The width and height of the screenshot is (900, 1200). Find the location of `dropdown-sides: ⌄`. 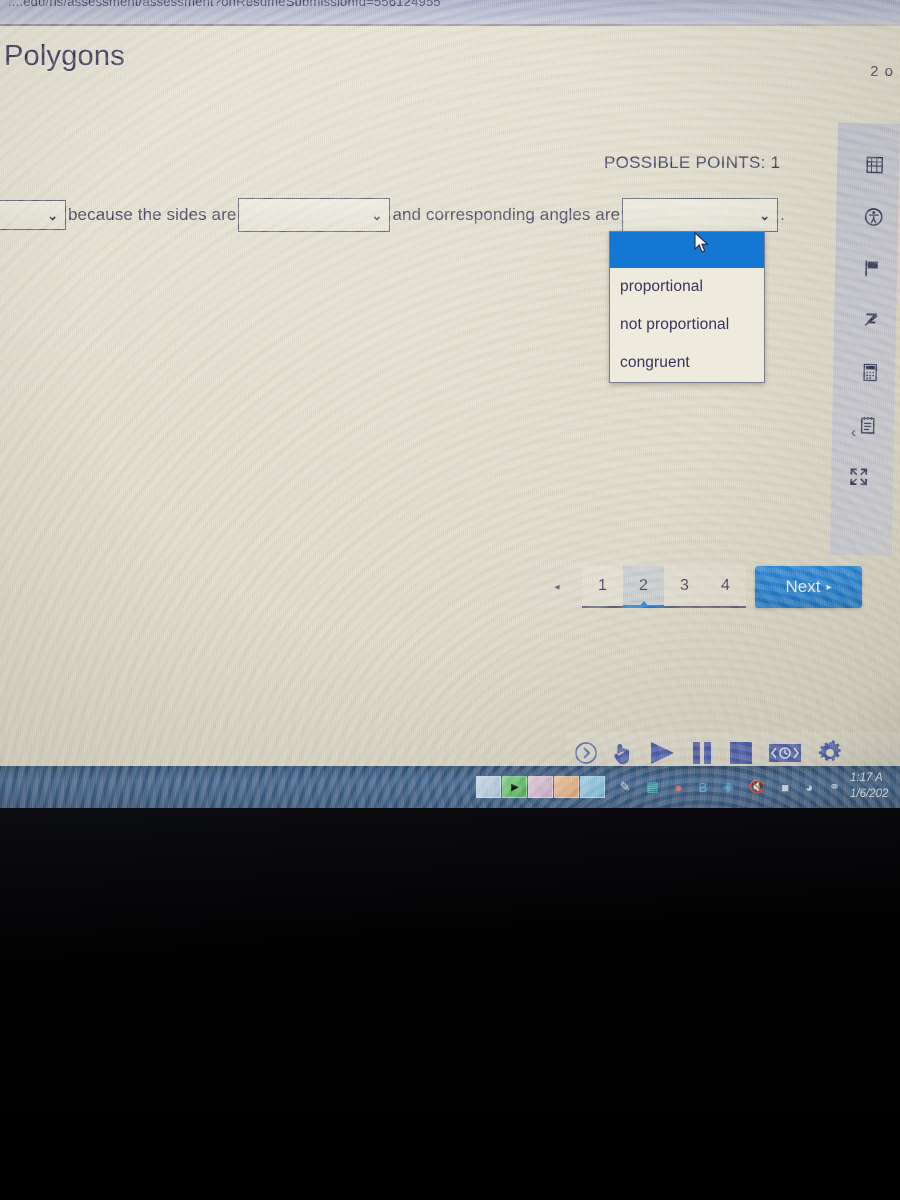

dropdown-sides: ⌄ is located at coordinates (314, 215).